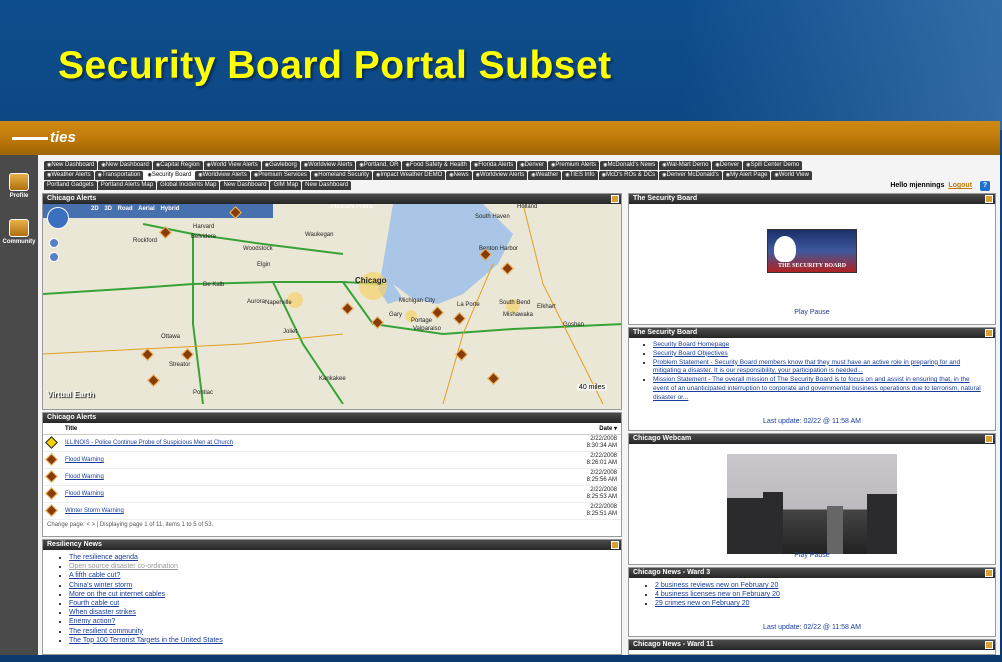 This screenshot has width=1002, height=662. I want to click on tab-item: Premium Alerts, so click(574, 165).